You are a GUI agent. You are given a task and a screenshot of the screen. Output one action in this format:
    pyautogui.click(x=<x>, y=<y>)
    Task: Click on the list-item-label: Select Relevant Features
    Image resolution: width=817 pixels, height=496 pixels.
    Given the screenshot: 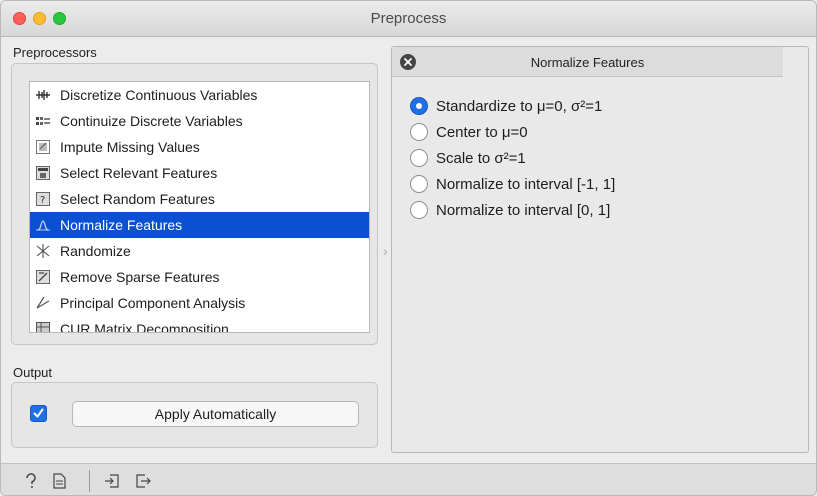 What is the action you would take?
    pyautogui.click(x=139, y=173)
    